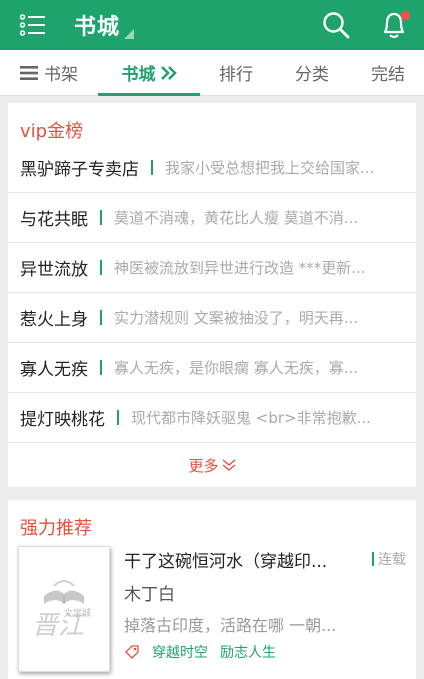  What do you see at coordinates (212, 25) in the screenshot?
I see `top-app-bar: 书城` at bounding box center [212, 25].